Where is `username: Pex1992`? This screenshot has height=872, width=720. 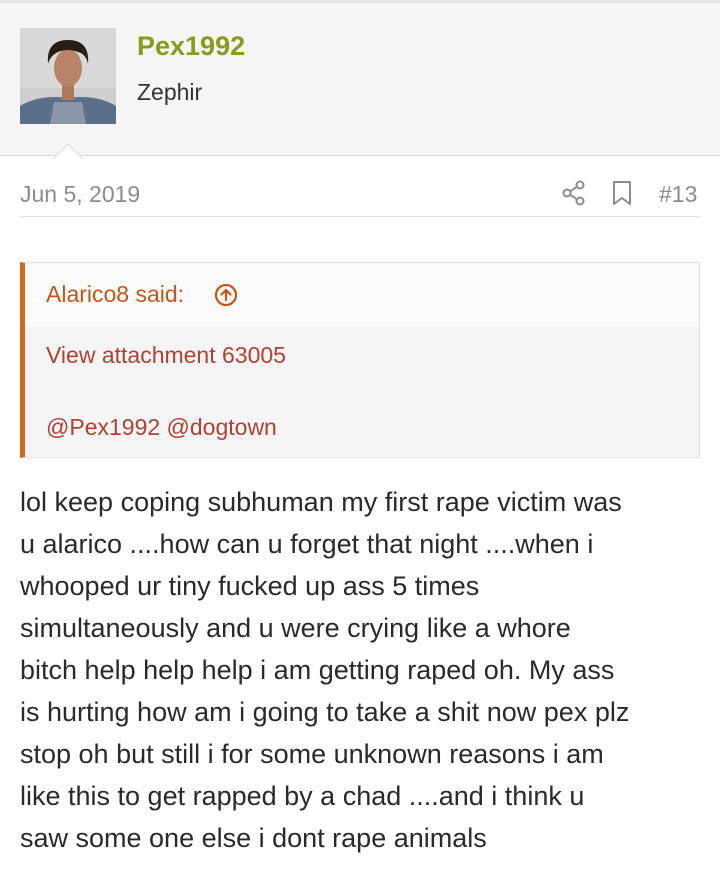 username: Pex1992 is located at coordinates (191, 46).